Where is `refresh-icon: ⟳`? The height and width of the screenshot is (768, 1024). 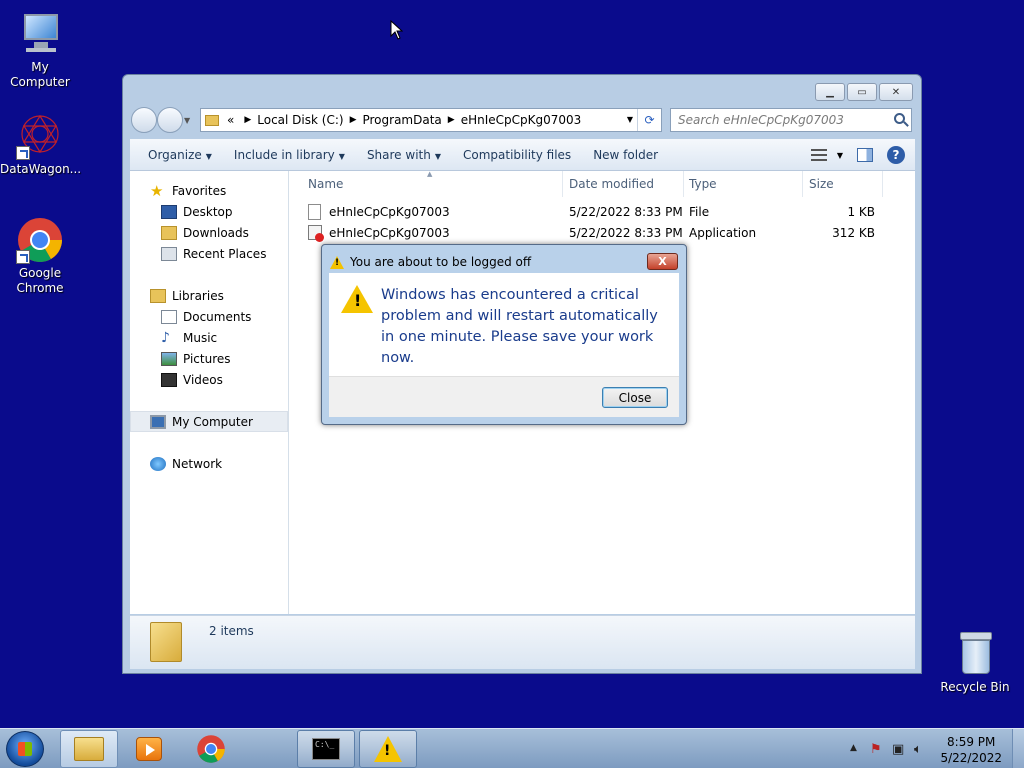 refresh-icon: ⟳ is located at coordinates (649, 120).